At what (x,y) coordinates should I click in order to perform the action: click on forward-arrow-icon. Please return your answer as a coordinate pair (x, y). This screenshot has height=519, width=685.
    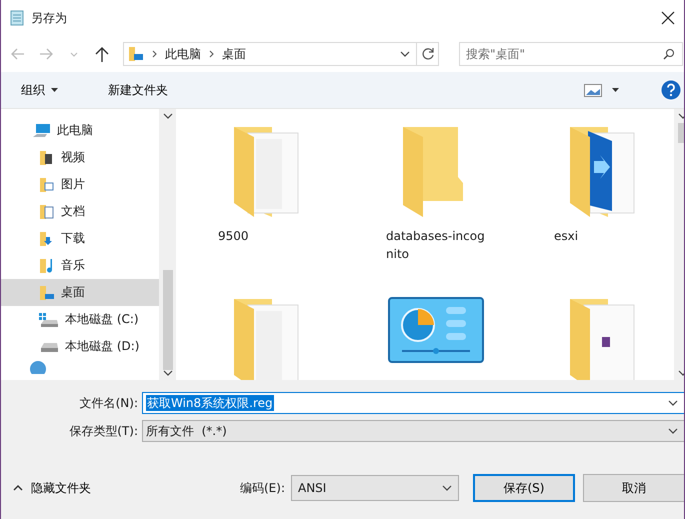
    Looking at the image, I should click on (46, 54).